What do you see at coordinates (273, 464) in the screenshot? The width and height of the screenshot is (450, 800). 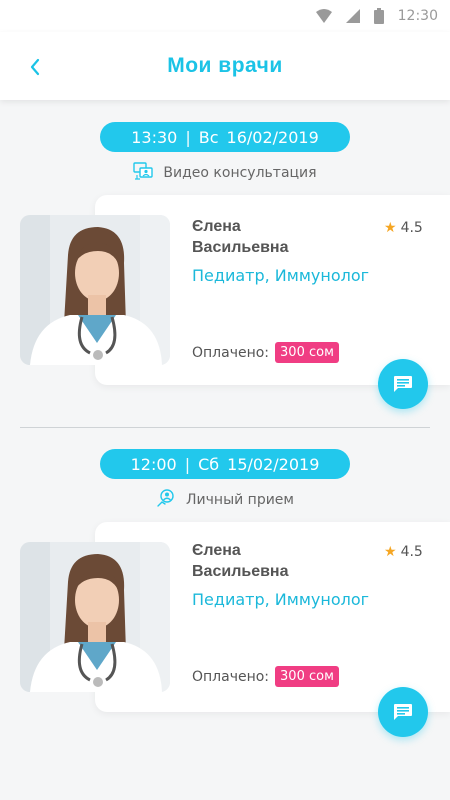 I see `appointment-date: 15/02/2019` at bounding box center [273, 464].